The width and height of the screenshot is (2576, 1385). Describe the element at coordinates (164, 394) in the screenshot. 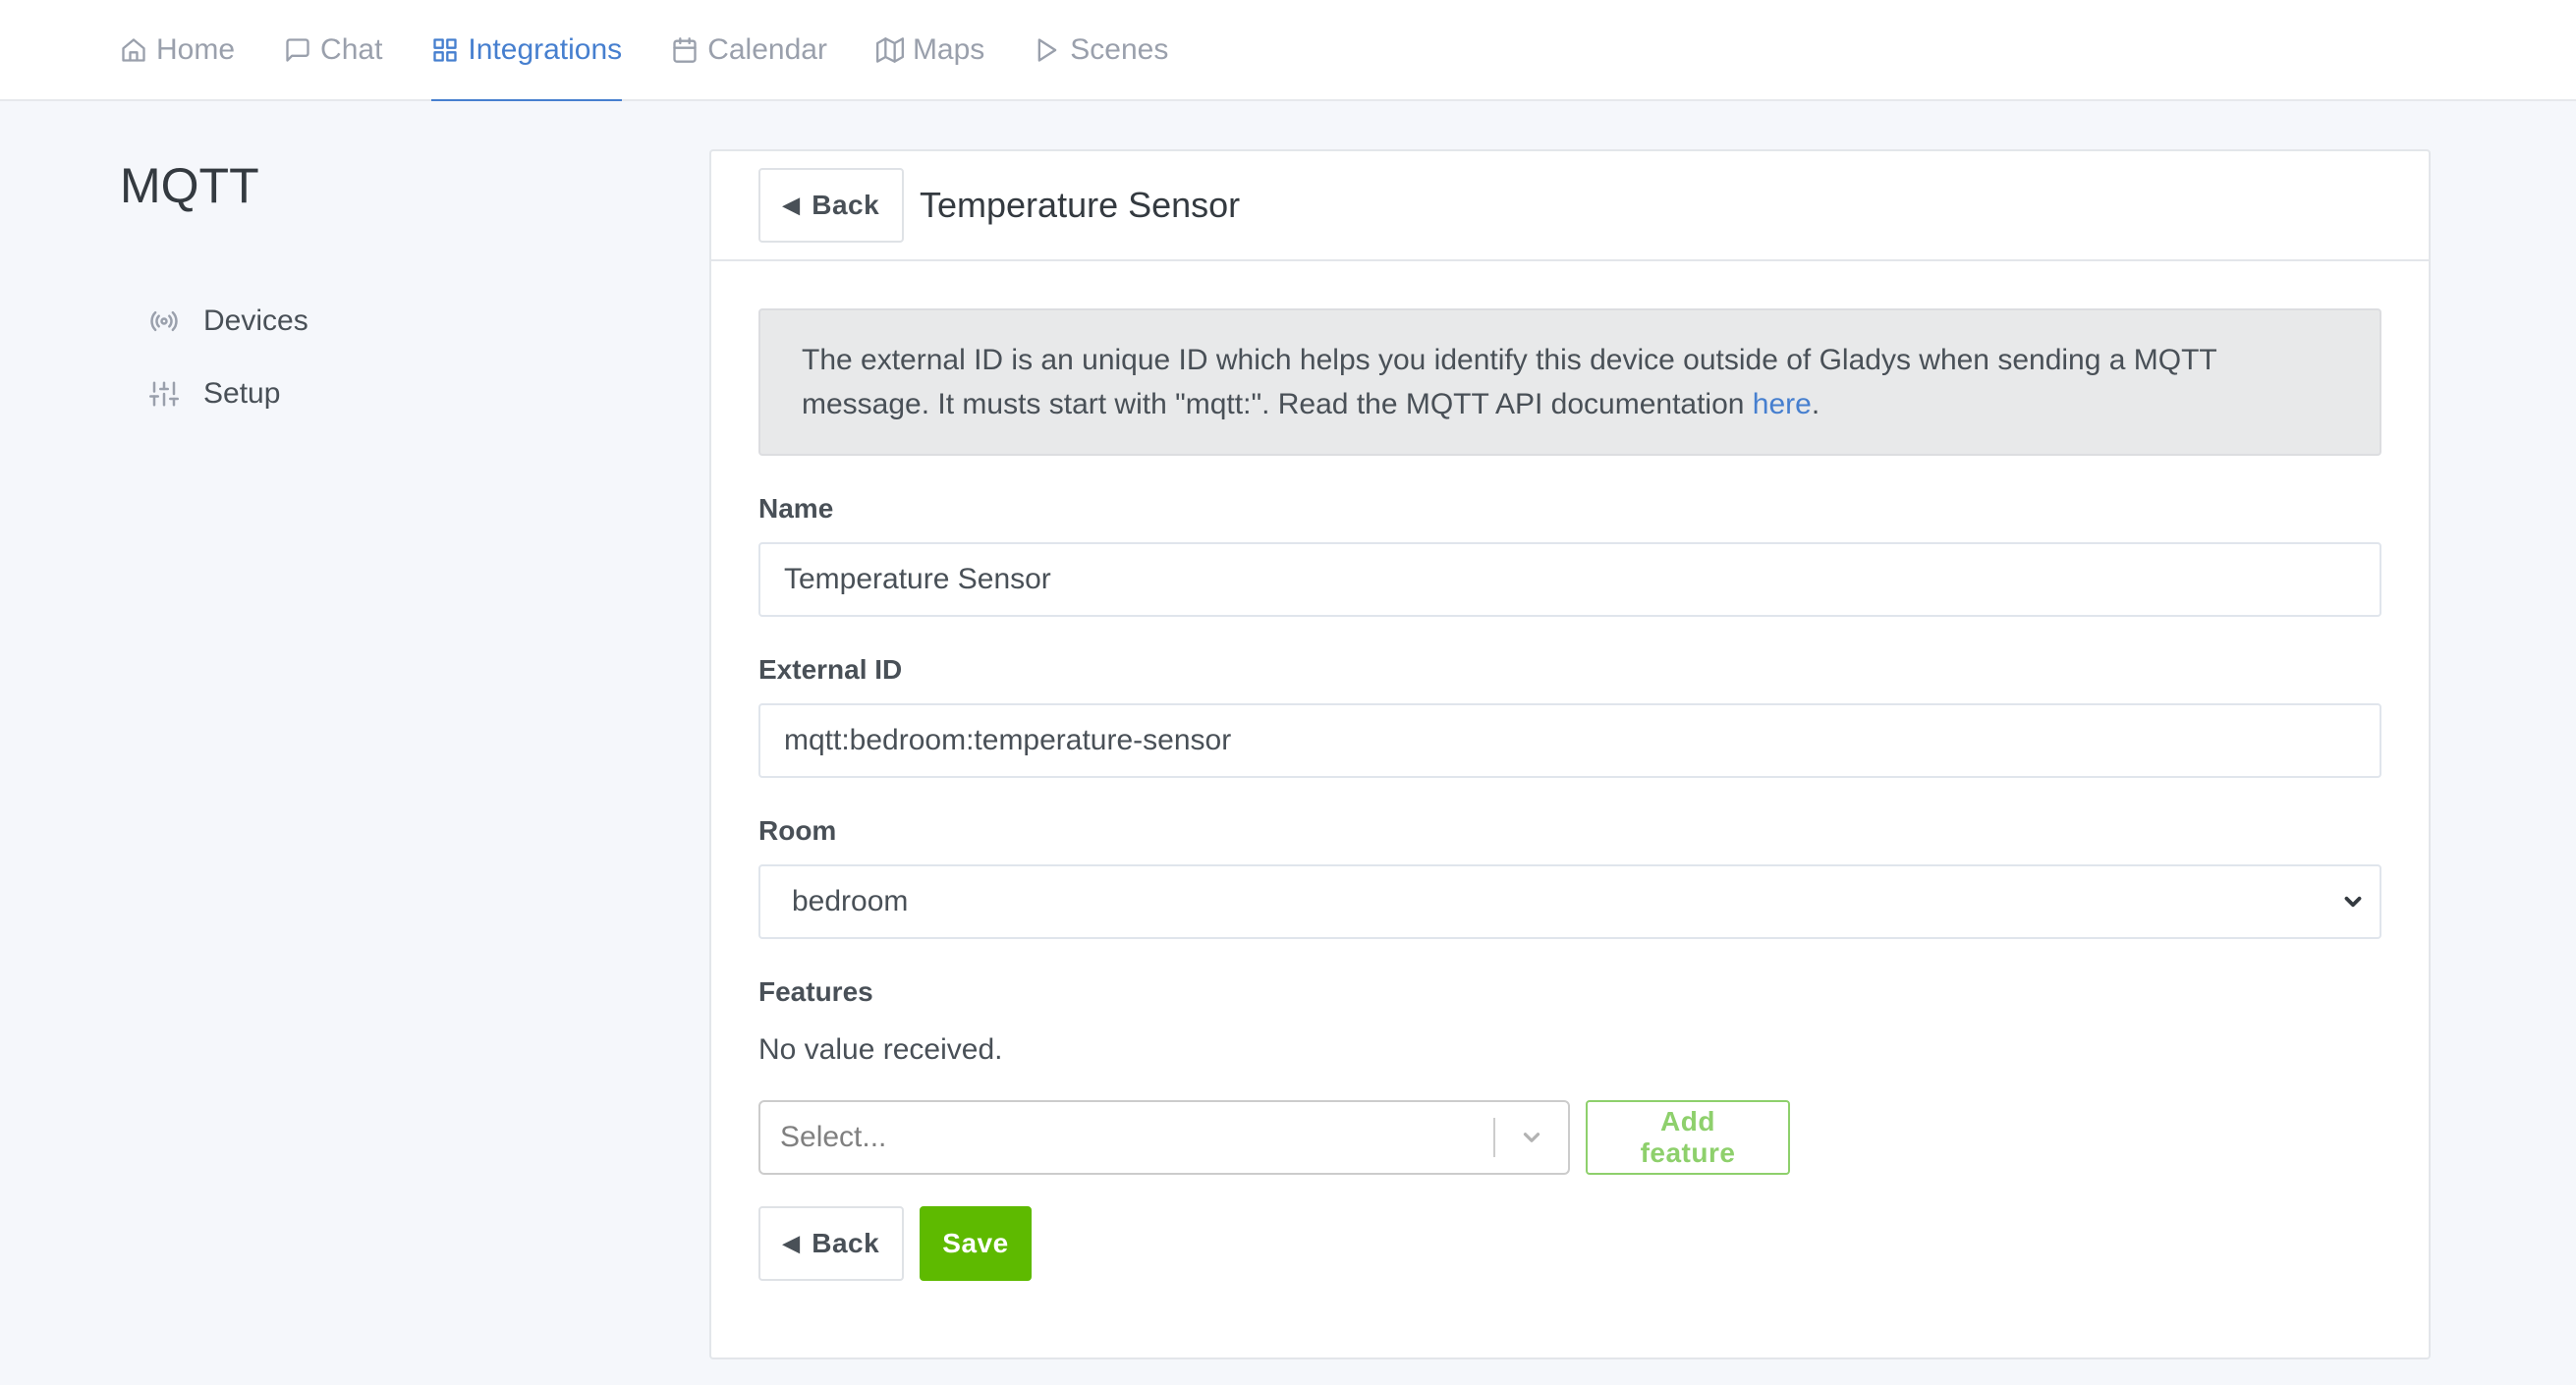

I see `sliders-icon` at that location.